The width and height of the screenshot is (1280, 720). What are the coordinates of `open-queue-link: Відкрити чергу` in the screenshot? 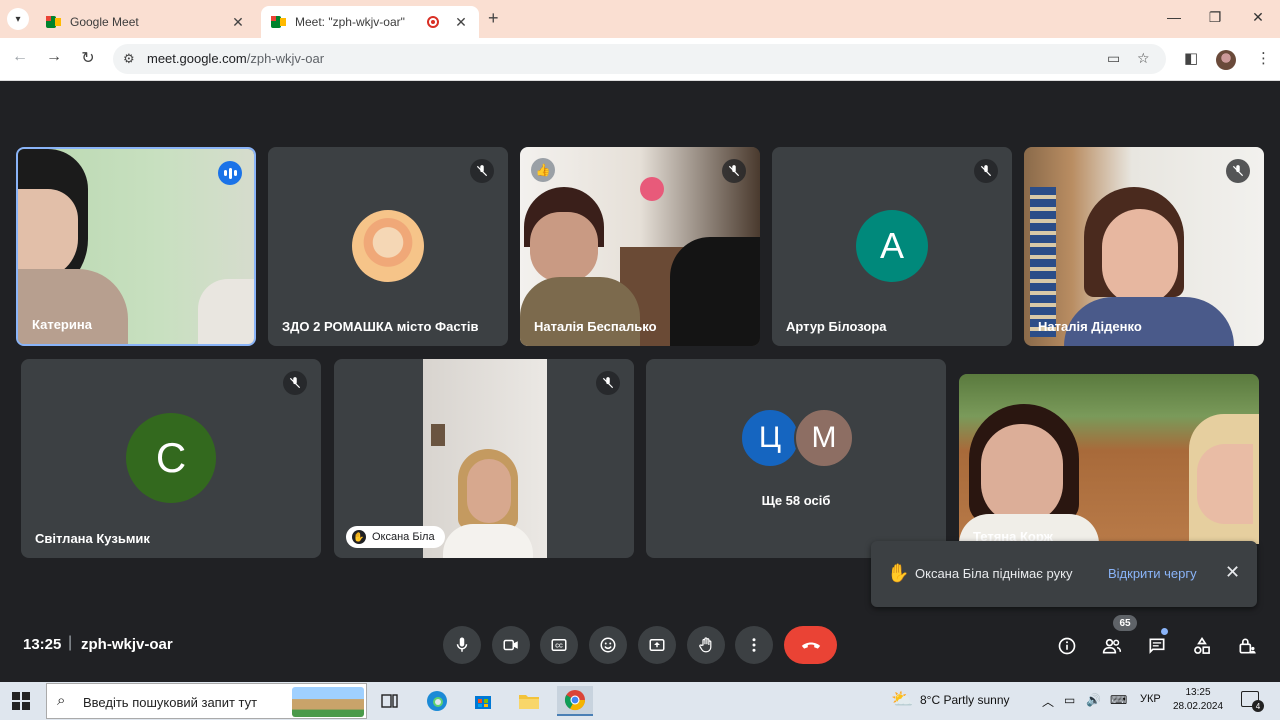 It's located at (1152, 573).